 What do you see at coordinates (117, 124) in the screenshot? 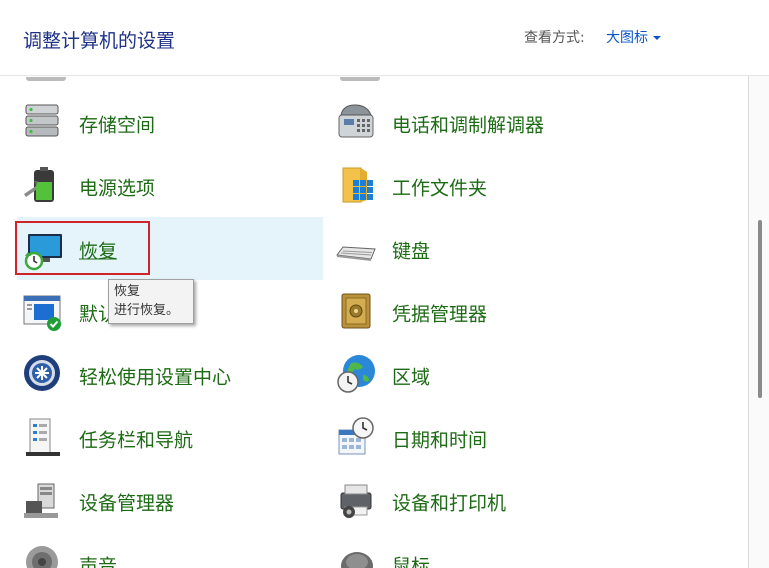
I see `item-label: 存储空间` at bounding box center [117, 124].